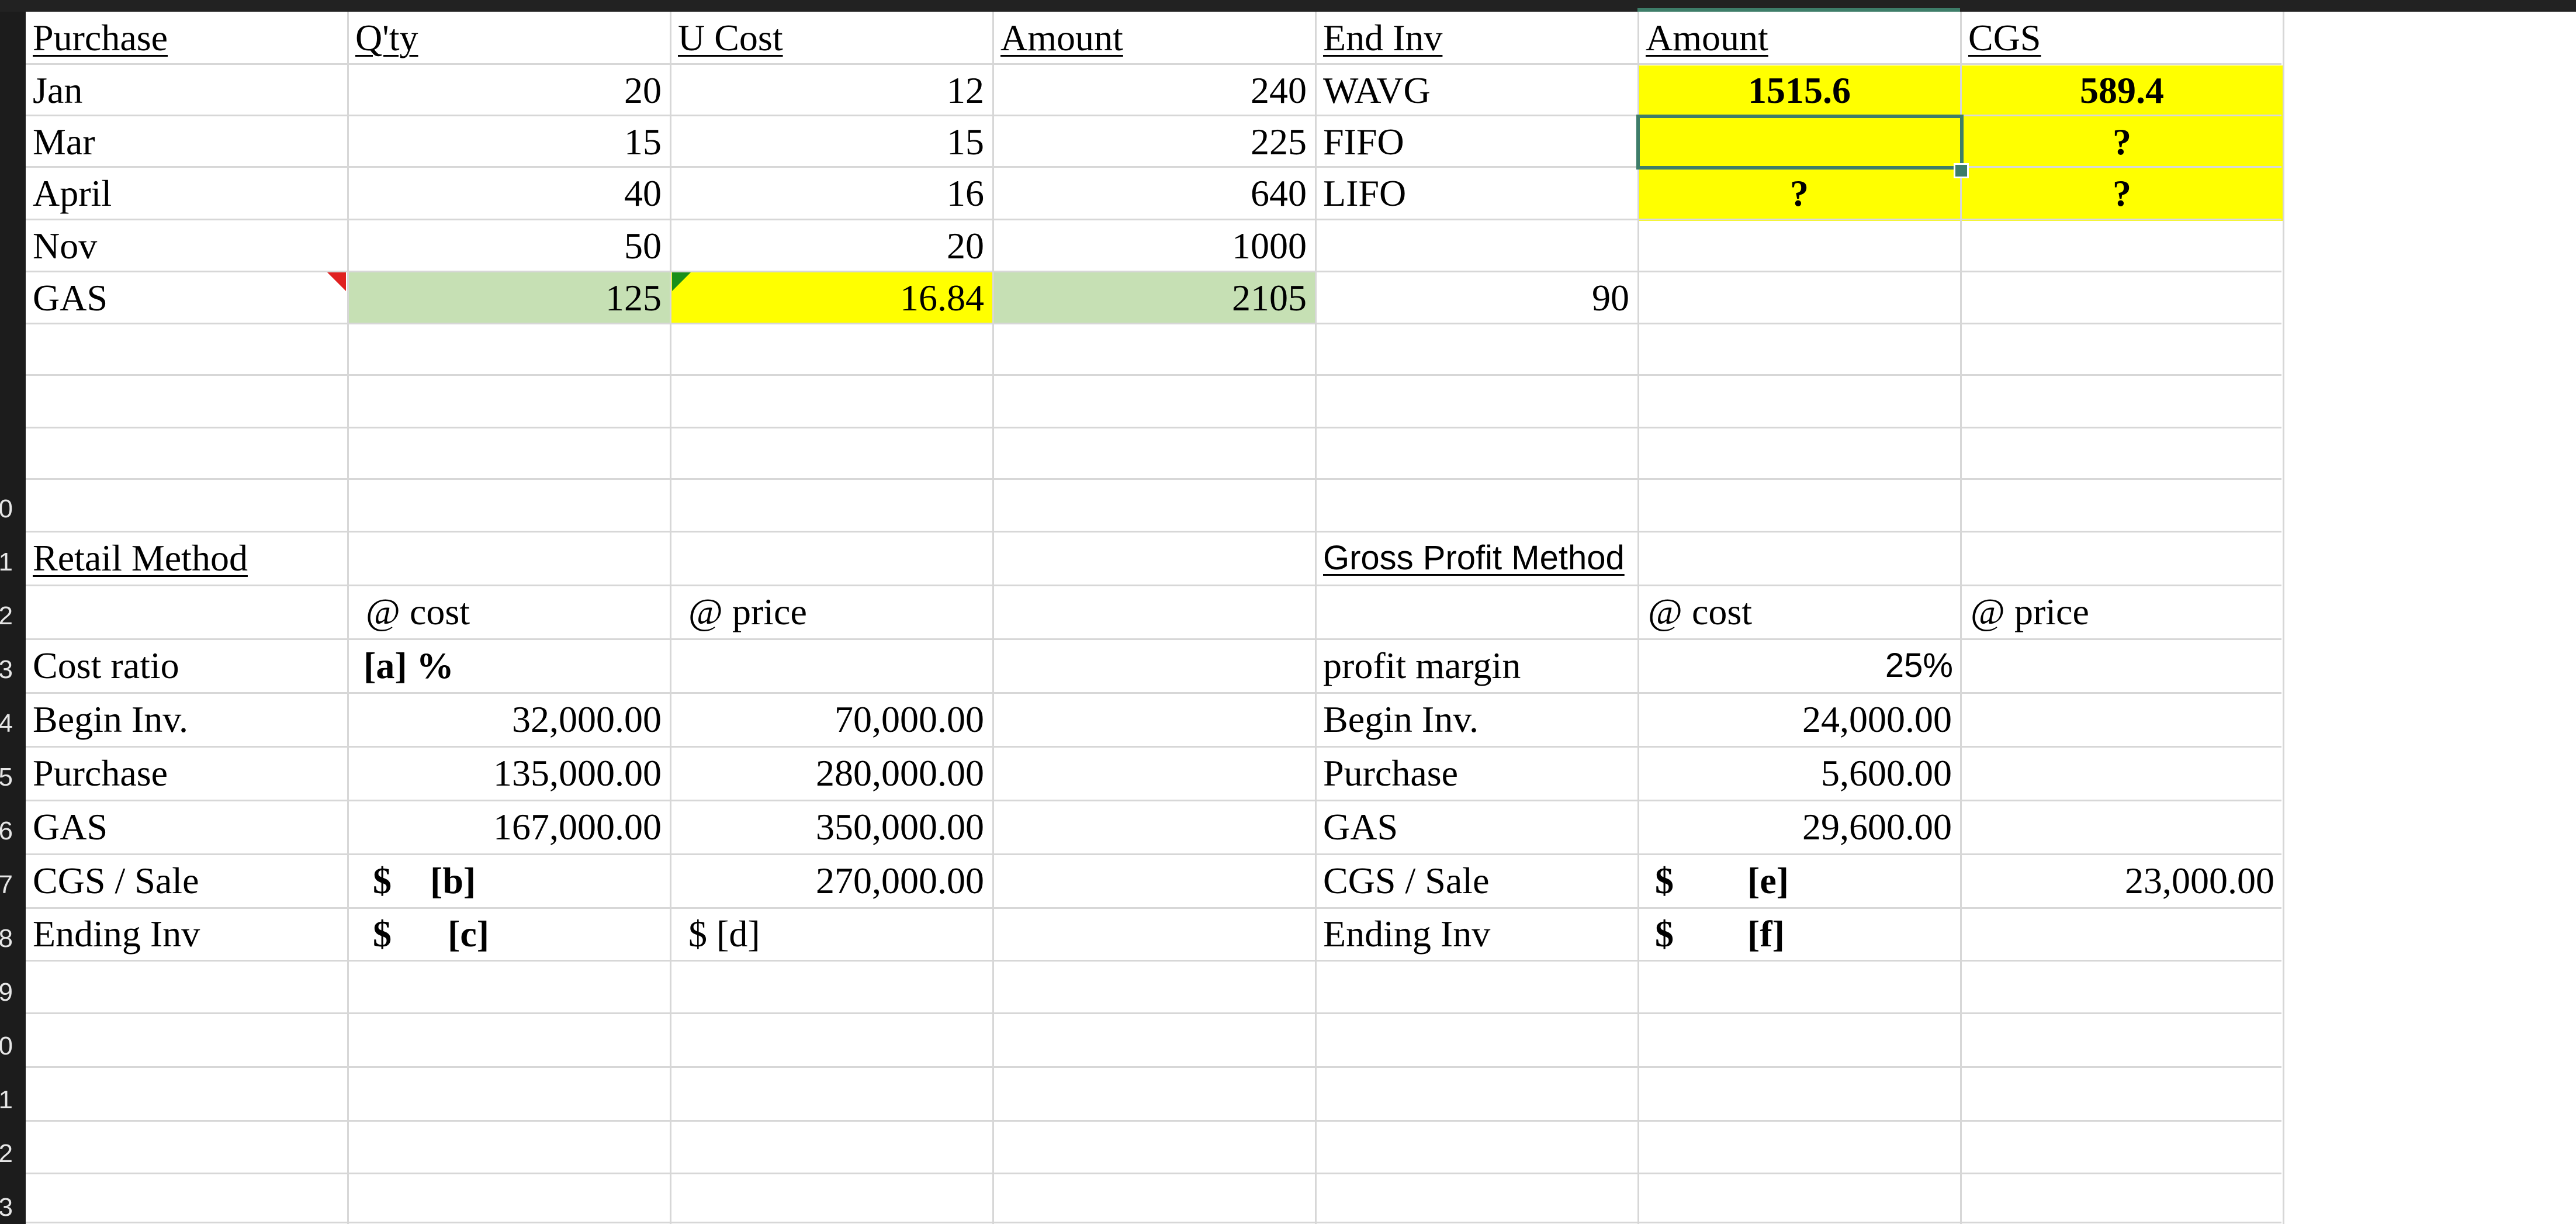 Image resolution: width=2576 pixels, height=1224 pixels. Describe the element at coordinates (831, 612) in the screenshot. I see `retail-price-header: @ price` at that location.